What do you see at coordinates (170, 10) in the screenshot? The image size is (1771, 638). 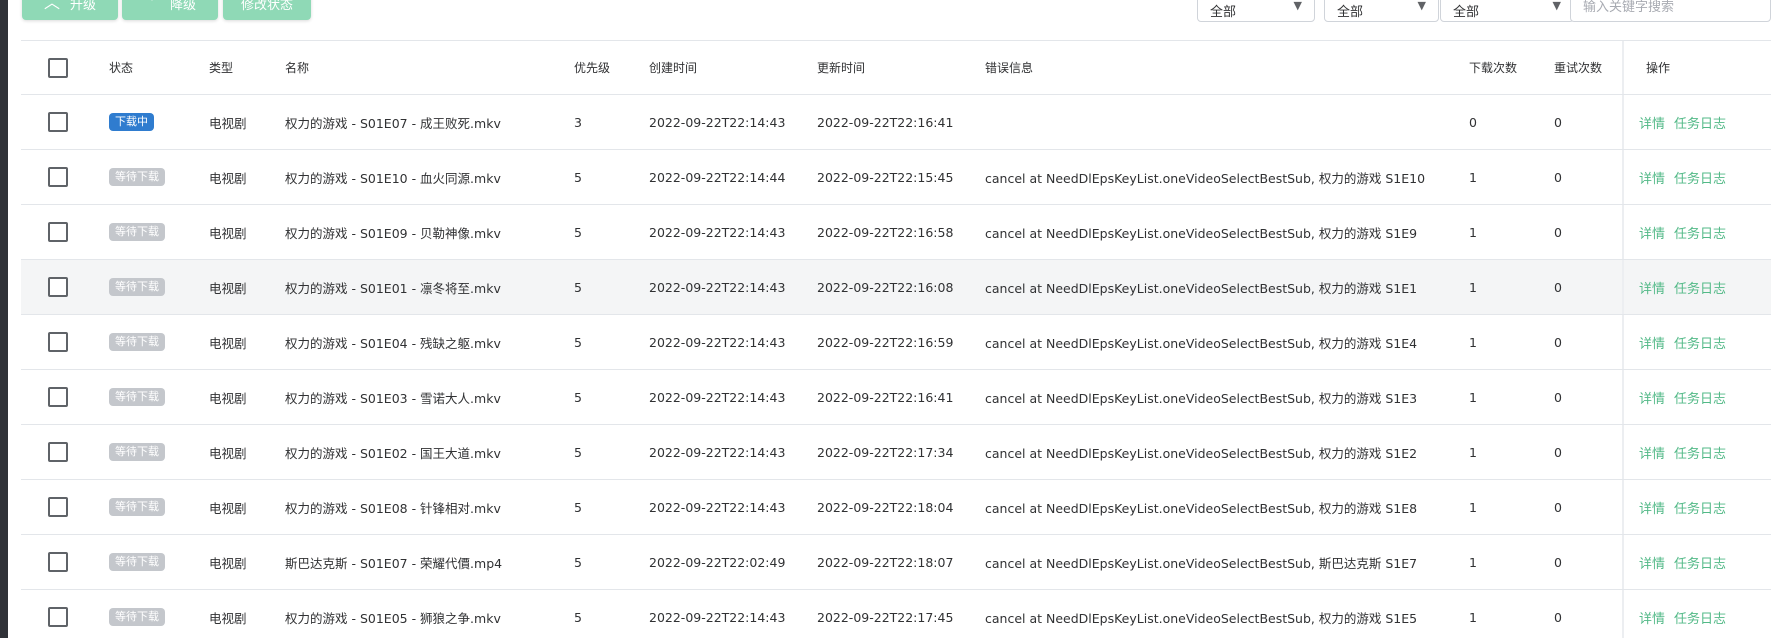 I see `downgrade-button: ﹀ 降级` at bounding box center [170, 10].